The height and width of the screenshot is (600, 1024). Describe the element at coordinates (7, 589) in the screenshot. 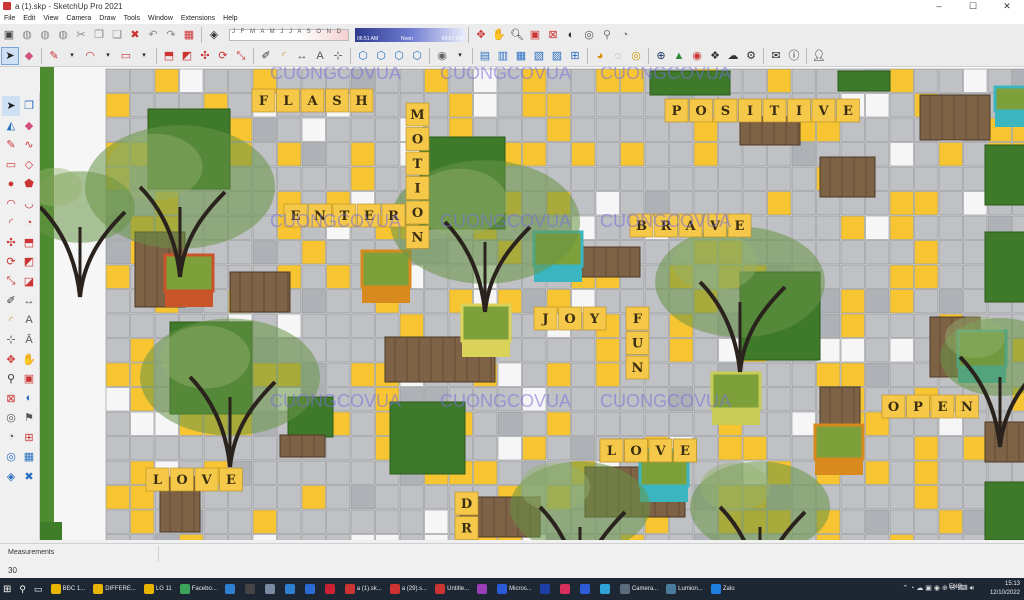

I see `start-button: ⊞` at that location.